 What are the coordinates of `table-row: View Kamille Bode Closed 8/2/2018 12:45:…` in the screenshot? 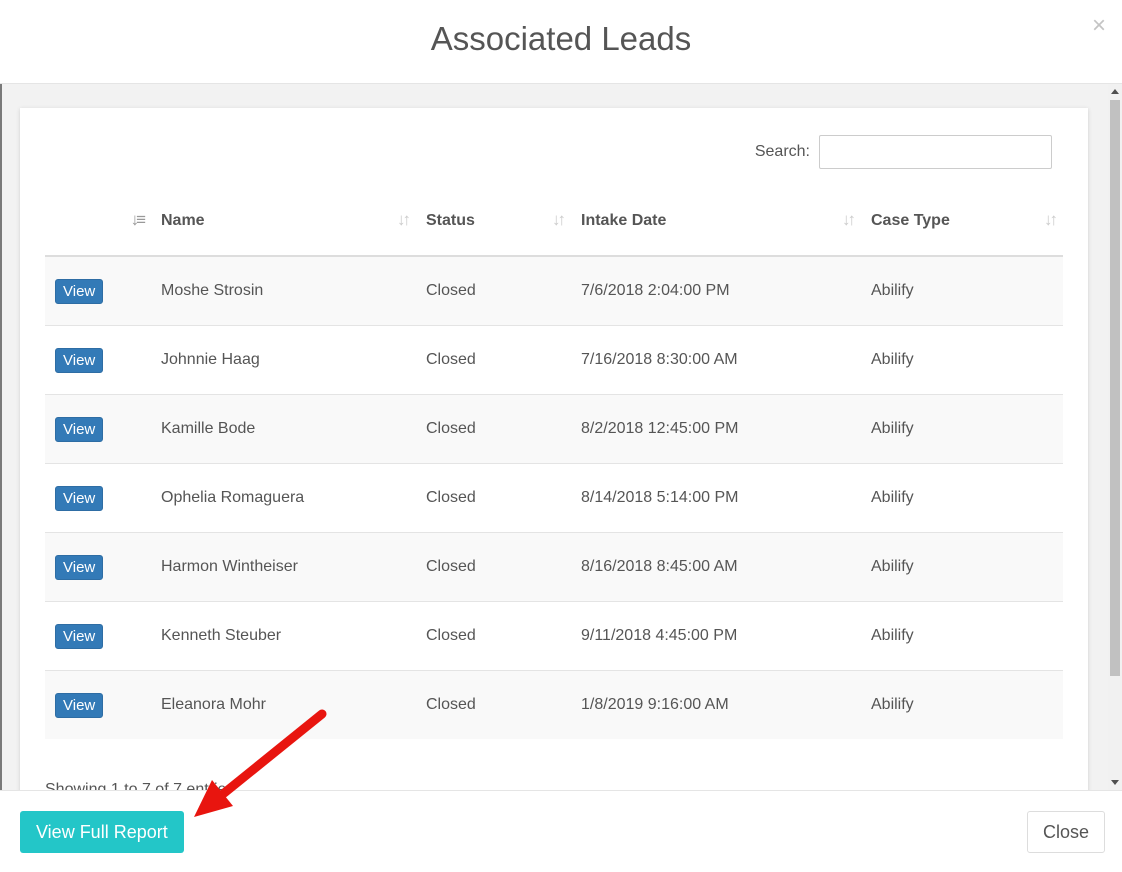 It's located at (554, 428).